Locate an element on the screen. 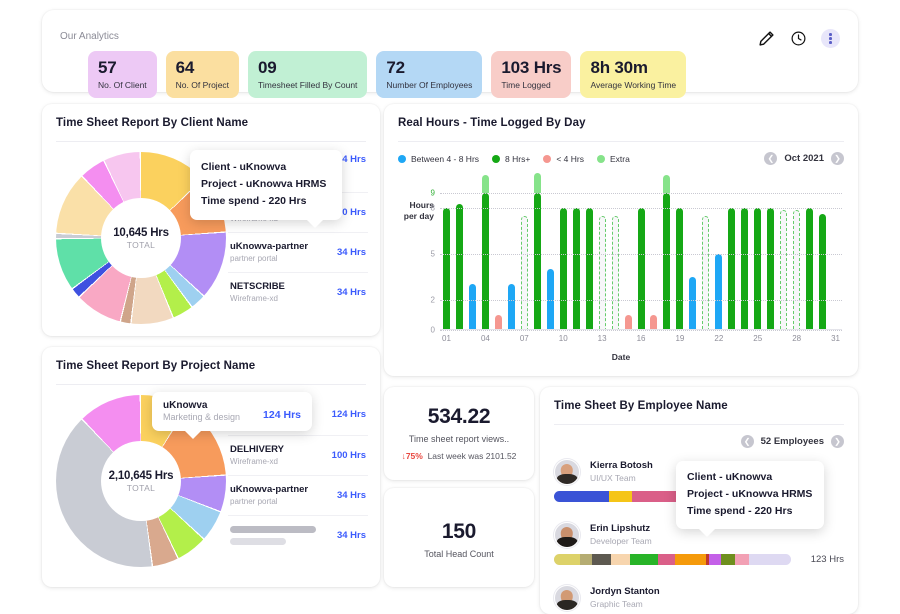 Image resolution: width=900 pixels, height=614 pixels. legend-chip: < 4 Hrs is located at coordinates (563, 159).